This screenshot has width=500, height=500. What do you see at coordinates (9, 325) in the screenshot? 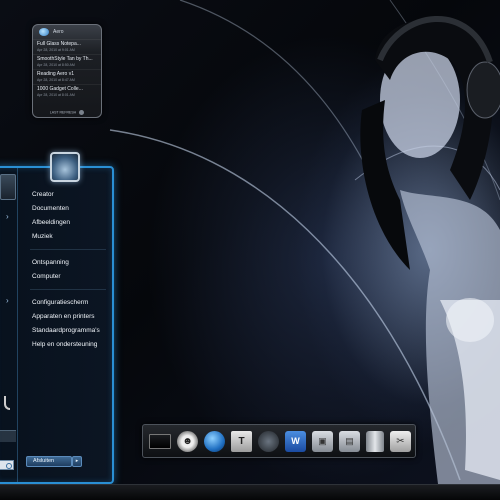
I see `programs-pane: › ›` at bounding box center [9, 325].